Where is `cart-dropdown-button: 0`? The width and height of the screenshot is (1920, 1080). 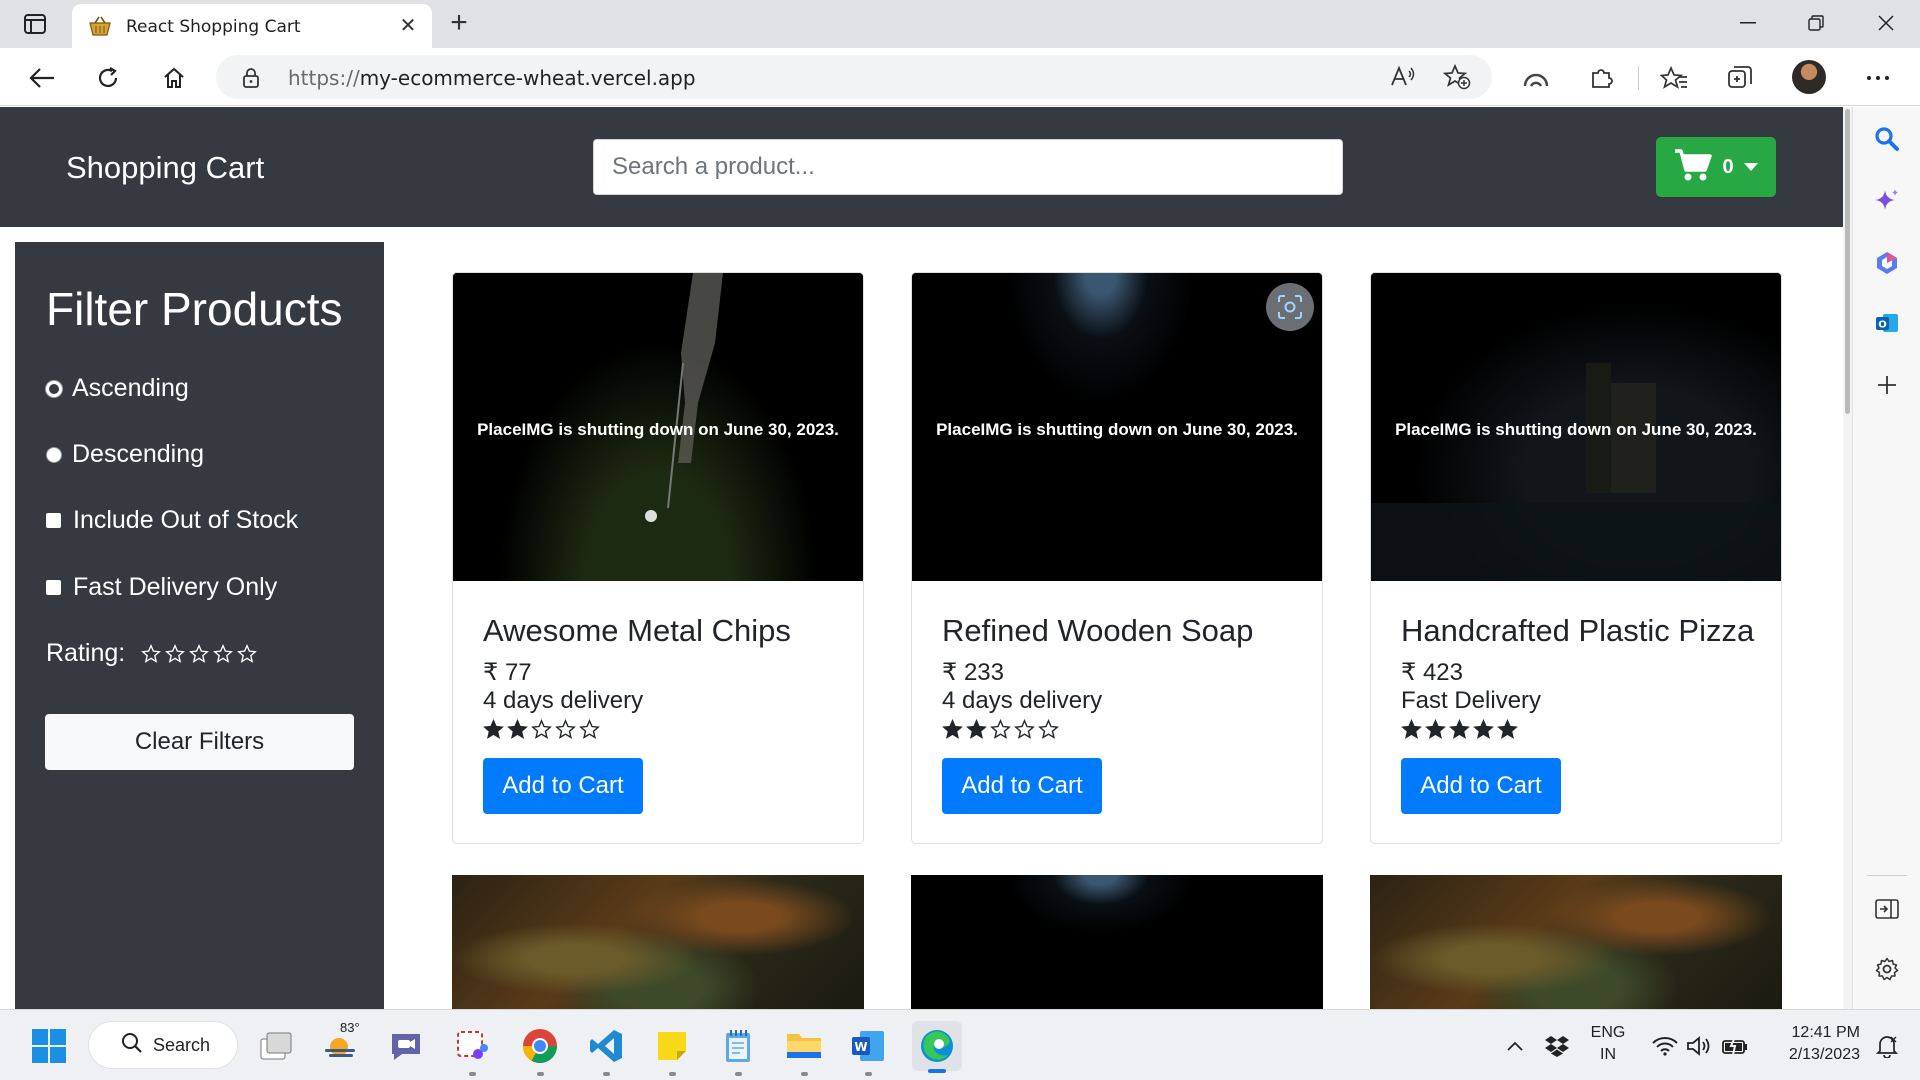
cart-dropdown-button: 0 is located at coordinates (1716, 167).